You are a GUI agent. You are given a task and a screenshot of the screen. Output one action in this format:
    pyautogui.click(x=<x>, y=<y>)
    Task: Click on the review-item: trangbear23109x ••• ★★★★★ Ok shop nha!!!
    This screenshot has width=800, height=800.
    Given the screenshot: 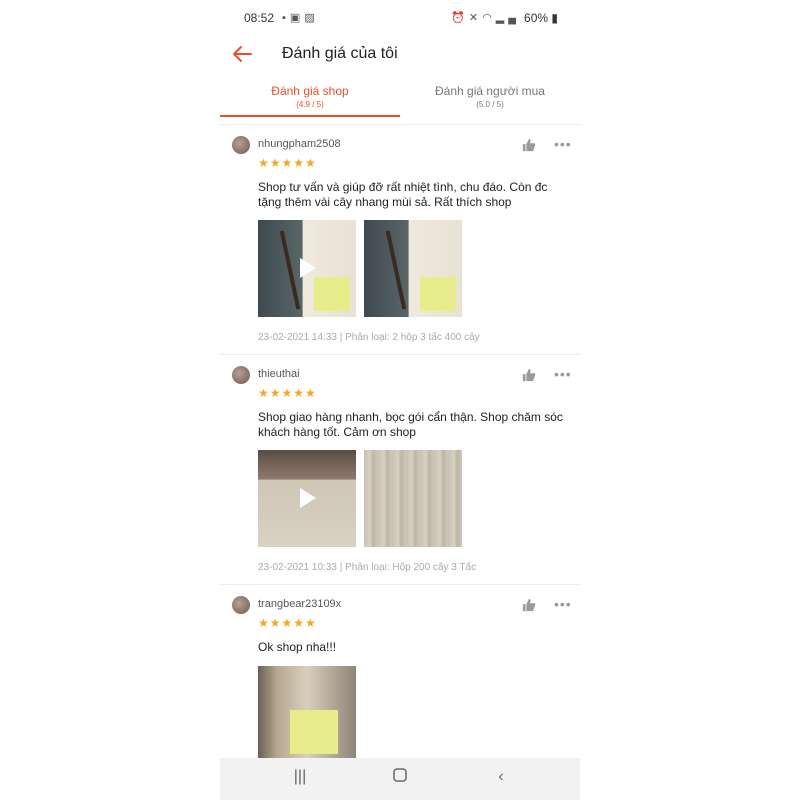 What is the action you would take?
    pyautogui.click(x=400, y=677)
    